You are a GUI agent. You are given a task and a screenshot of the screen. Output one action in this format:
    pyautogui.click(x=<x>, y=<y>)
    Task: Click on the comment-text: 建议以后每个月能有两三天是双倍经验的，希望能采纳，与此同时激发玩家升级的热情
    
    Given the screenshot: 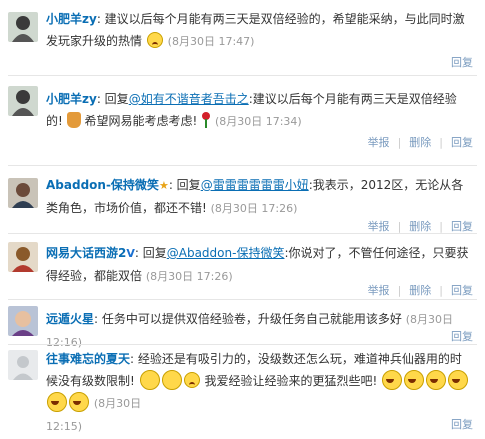 What is the action you would take?
    pyautogui.click(x=255, y=30)
    